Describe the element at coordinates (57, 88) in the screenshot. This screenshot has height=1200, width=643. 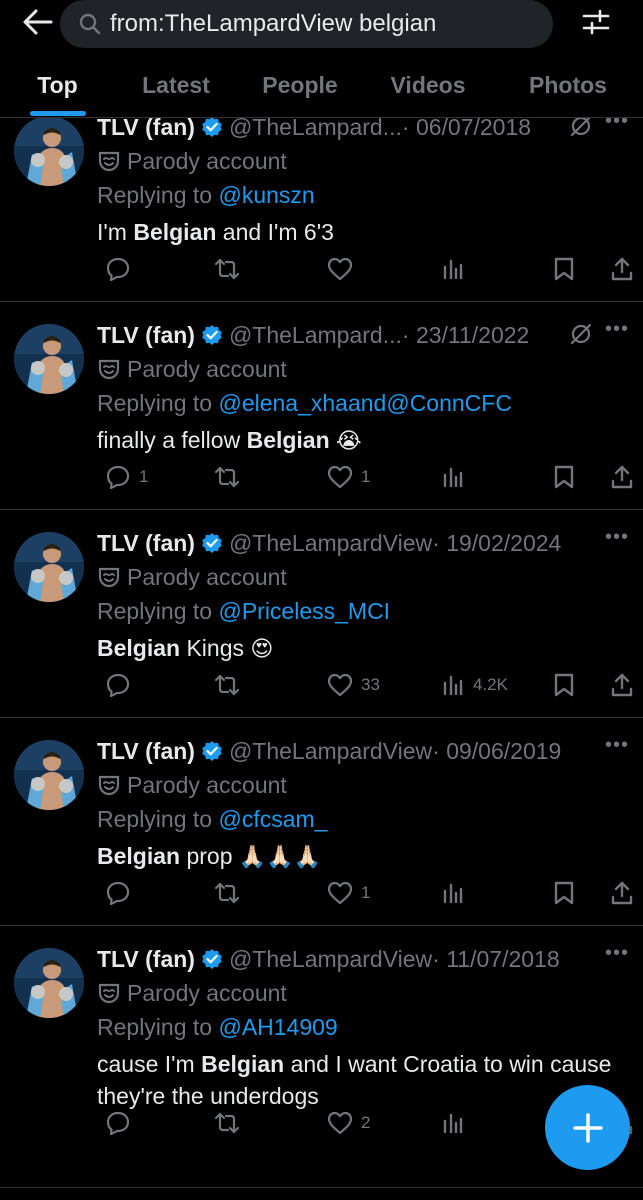
I see `tab-top: Top` at that location.